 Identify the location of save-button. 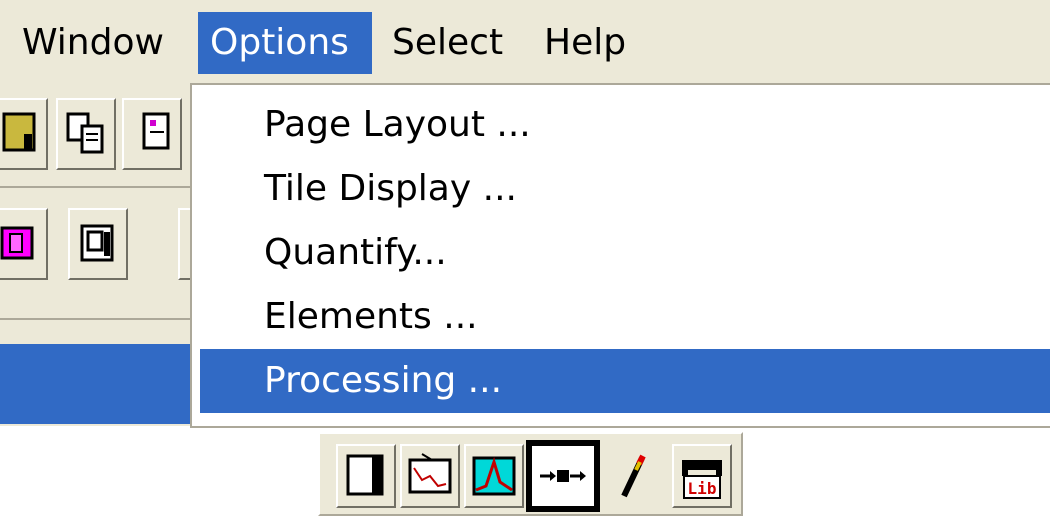
(24, 134).